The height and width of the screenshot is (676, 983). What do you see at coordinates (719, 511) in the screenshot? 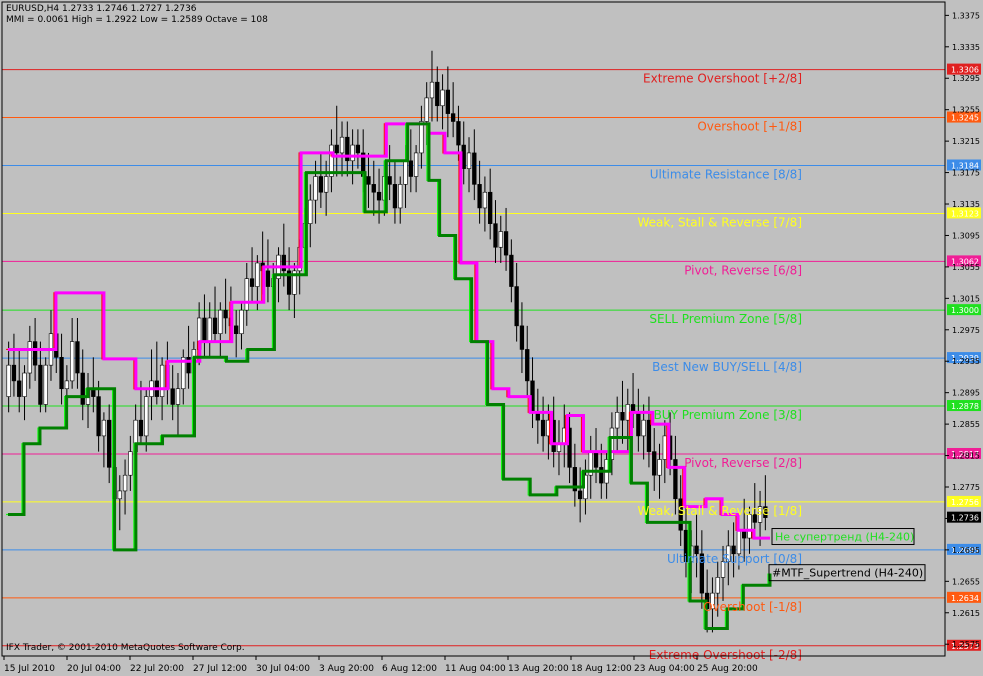
I see `level-name: Weak, Stall & Reverse [1/8]` at bounding box center [719, 511].